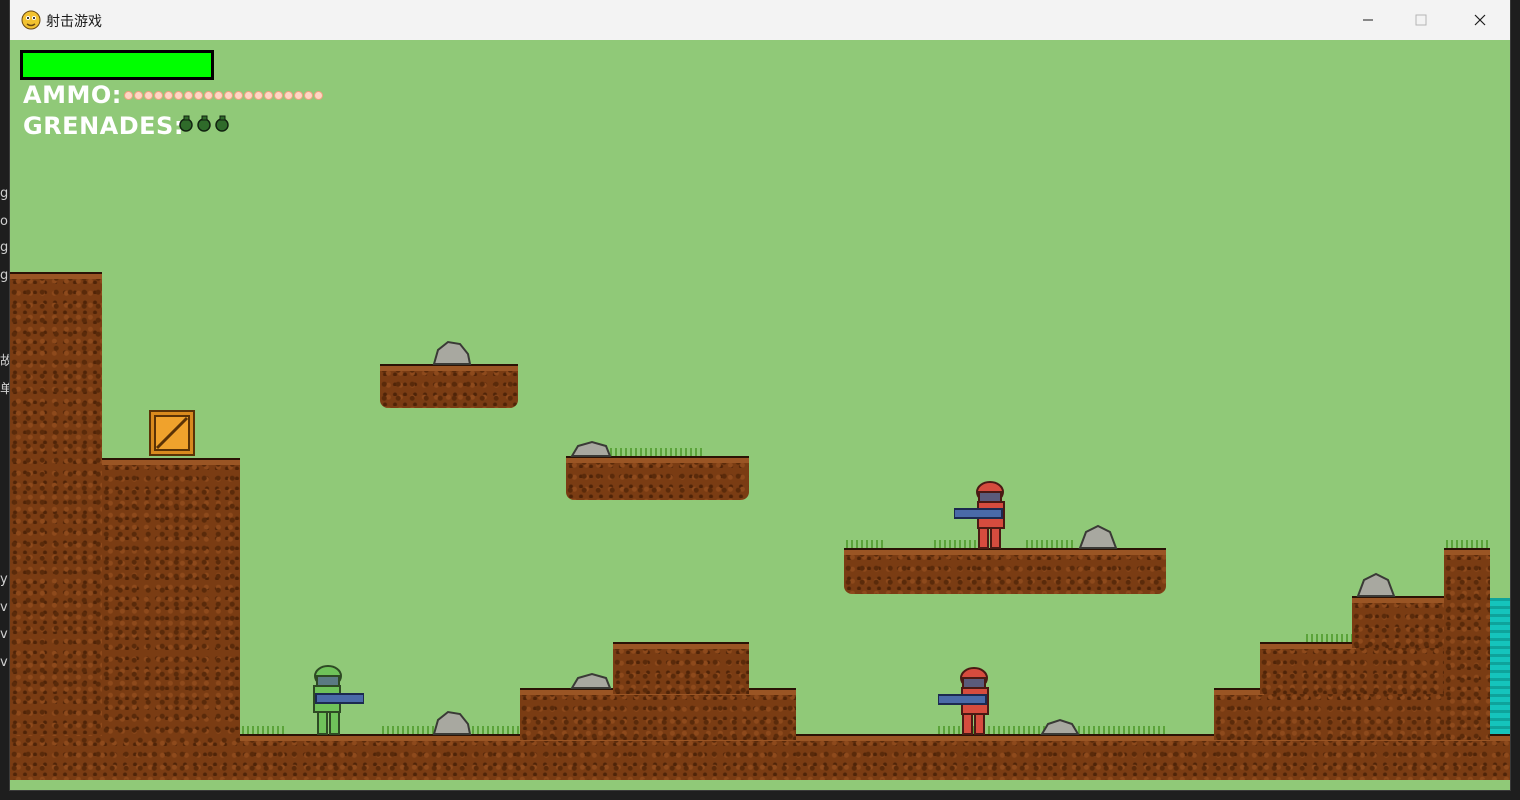 This screenshot has height=800, width=1520. Describe the element at coordinates (74, 22) in the screenshot. I see `window-title: 射击游戏` at that location.